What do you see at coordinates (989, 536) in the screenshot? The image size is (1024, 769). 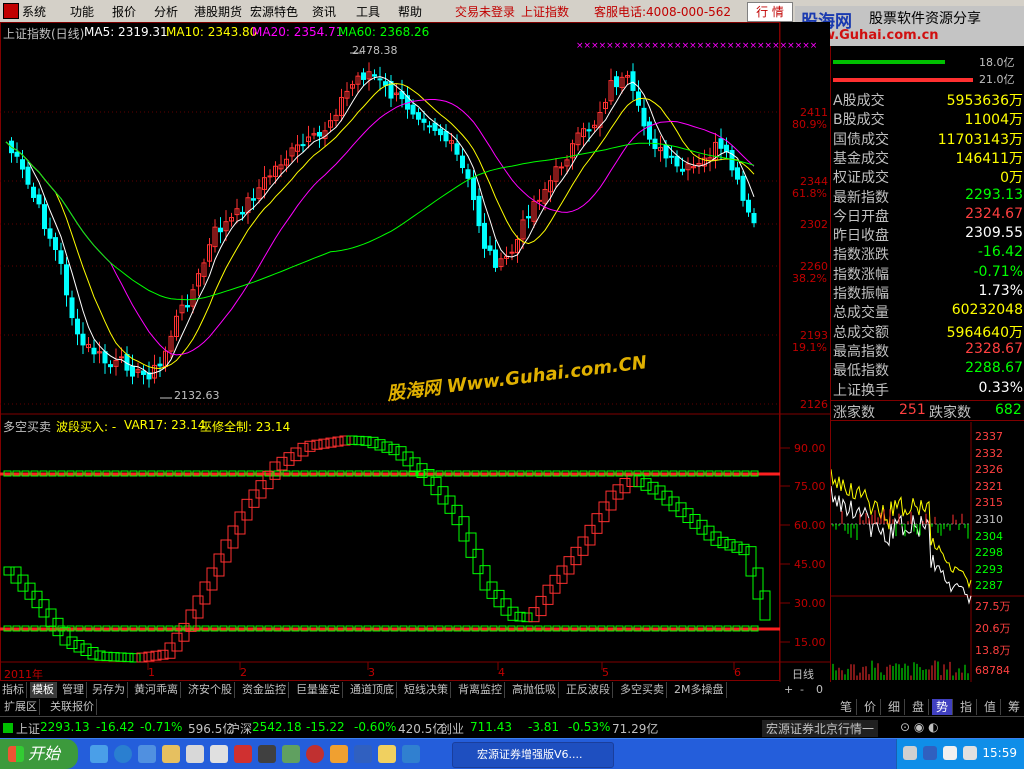 I see `intraday-y-tick: 2304` at bounding box center [989, 536].